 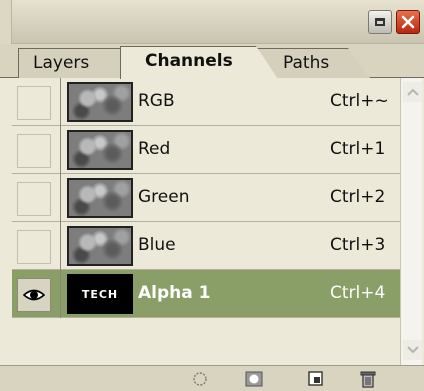 I want to click on delete-channel-button, so click(x=368, y=379).